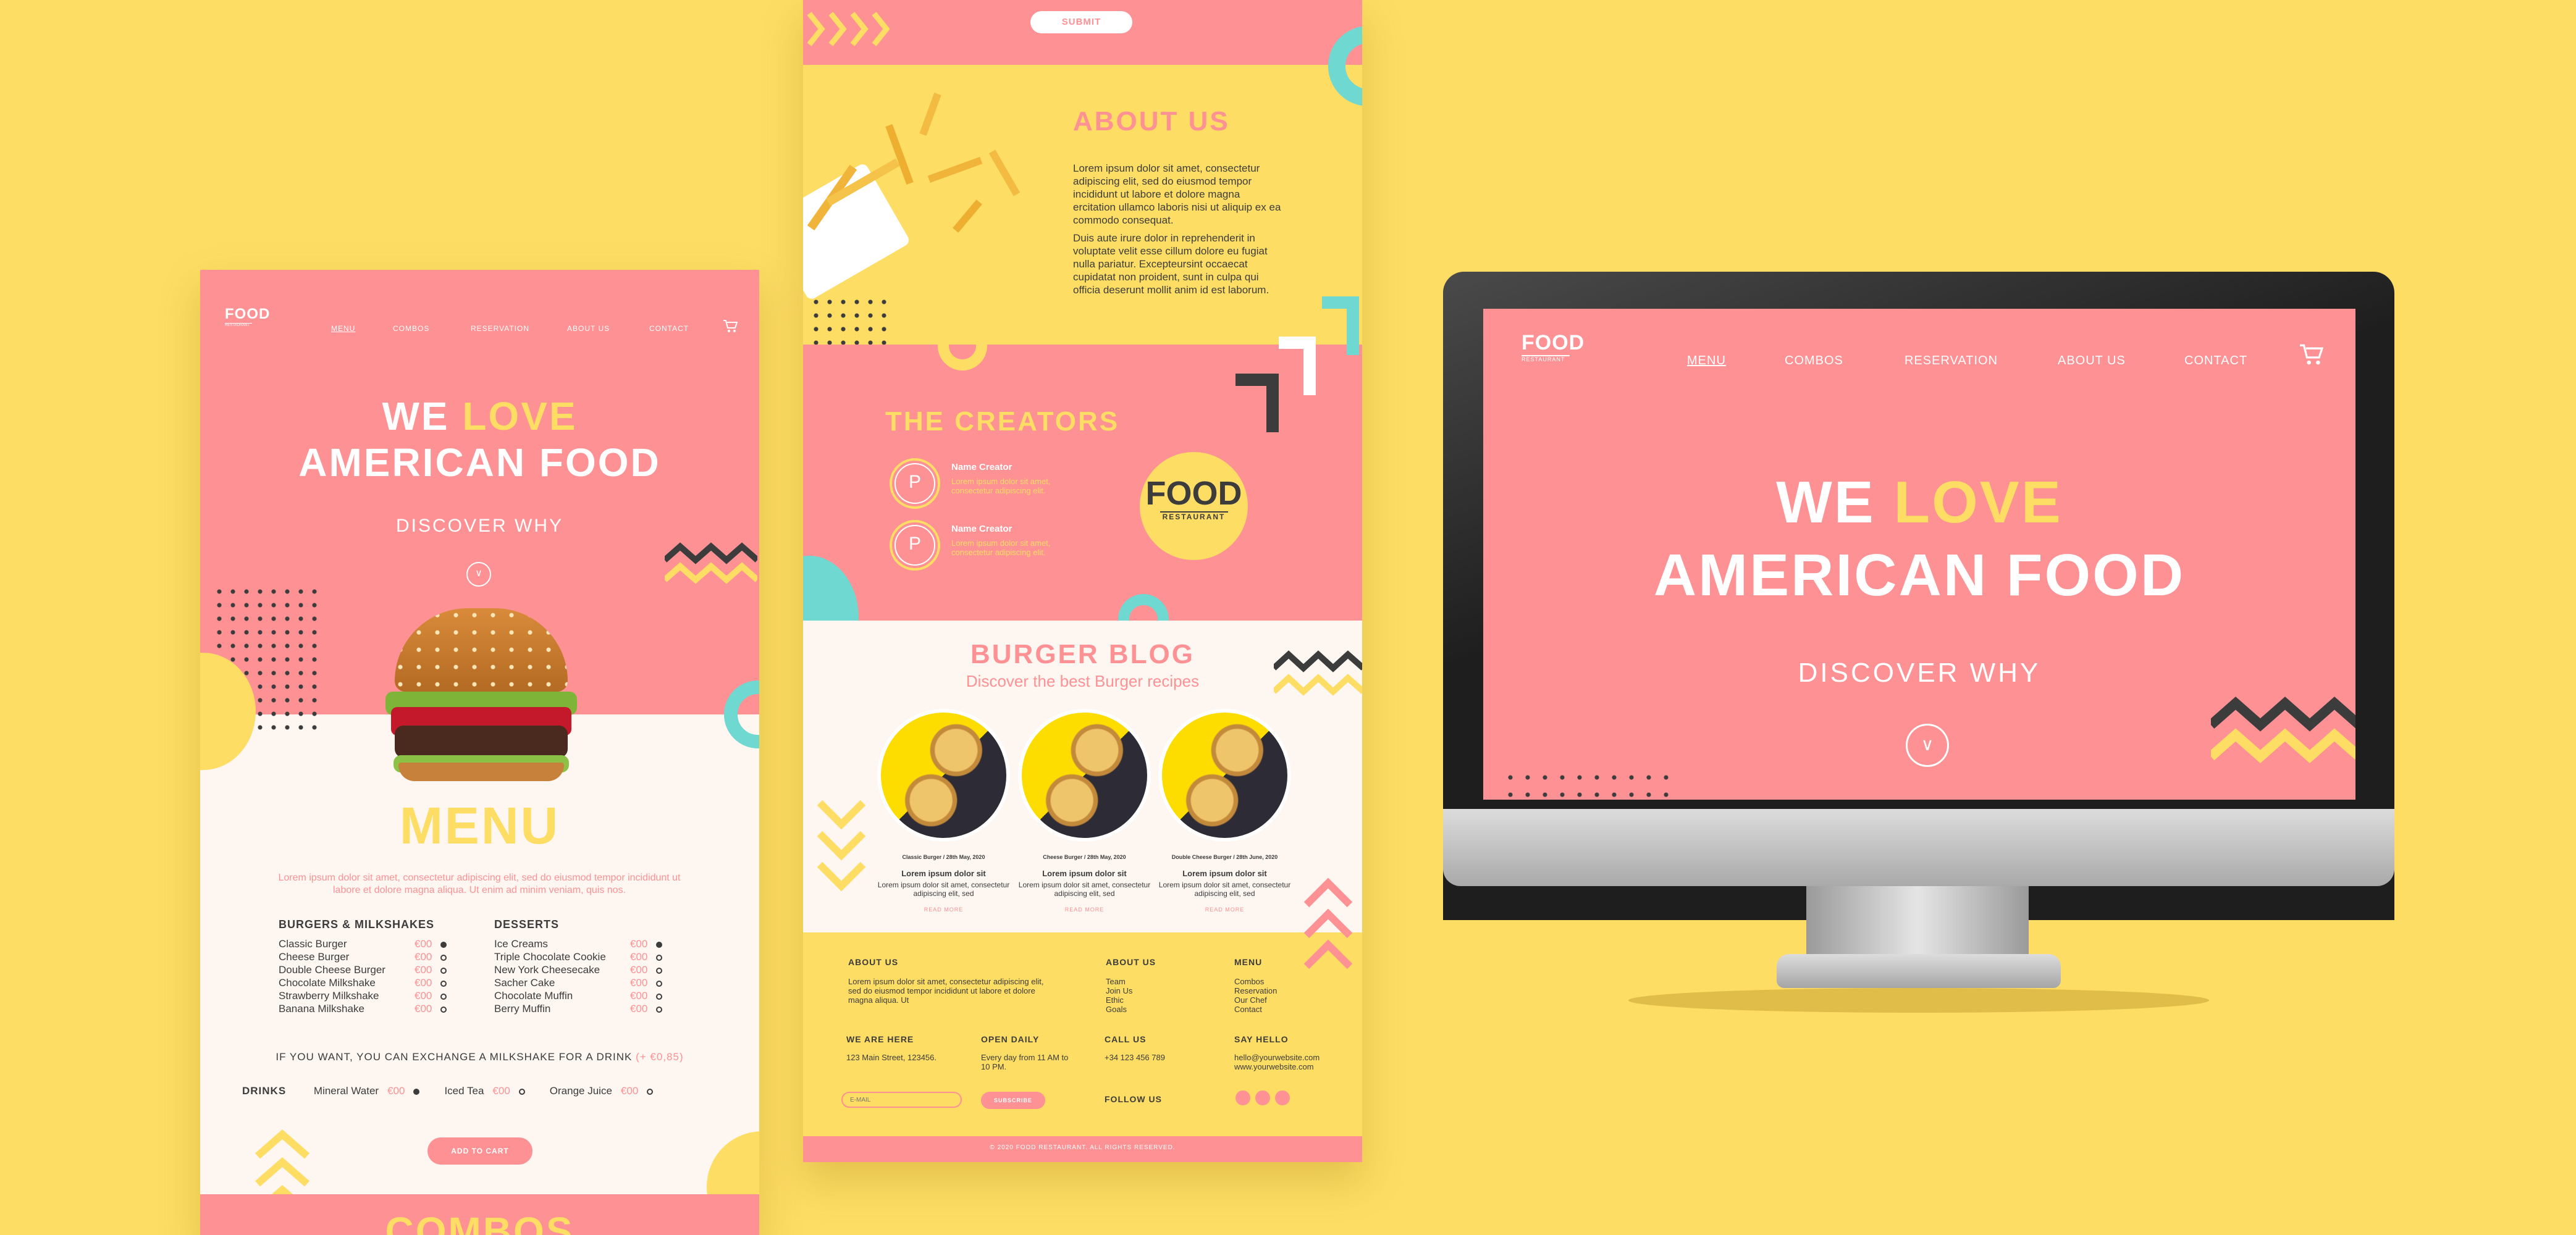 This screenshot has height=1235, width=2576. I want to click on instagram-icon, so click(1242, 1098).